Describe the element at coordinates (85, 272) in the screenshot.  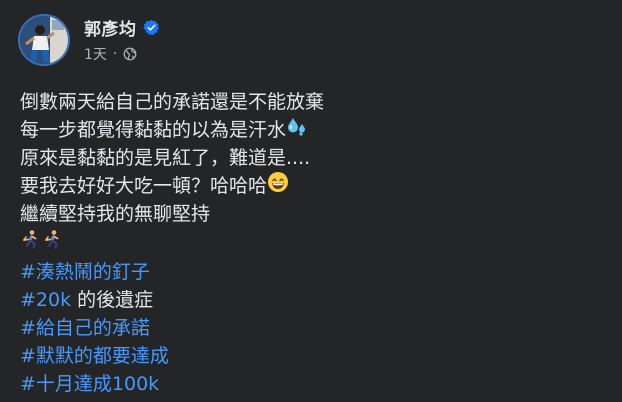
I see `hashtag-link: #湊熱鬧的釘子` at that location.